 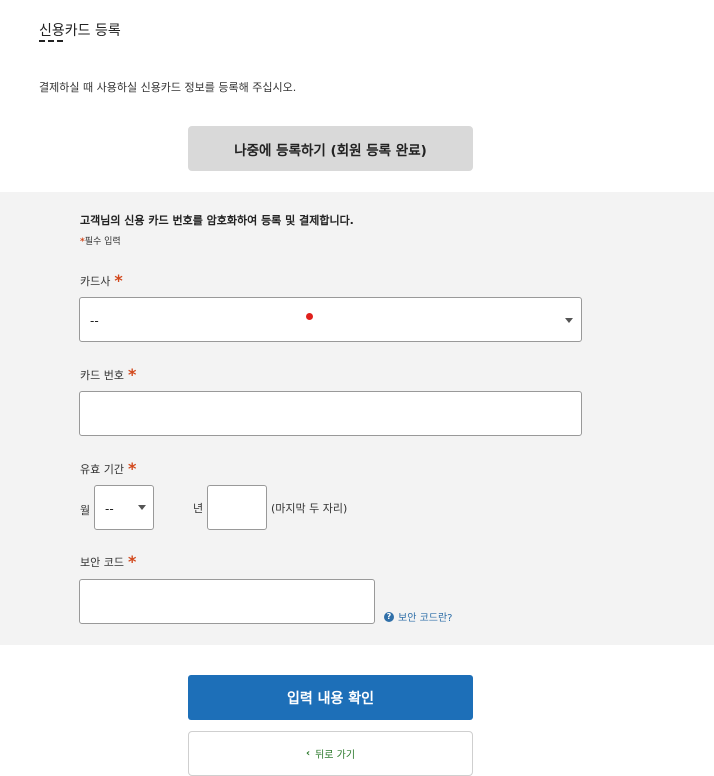 I want to click on cursor-dot, so click(x=309, y=316).